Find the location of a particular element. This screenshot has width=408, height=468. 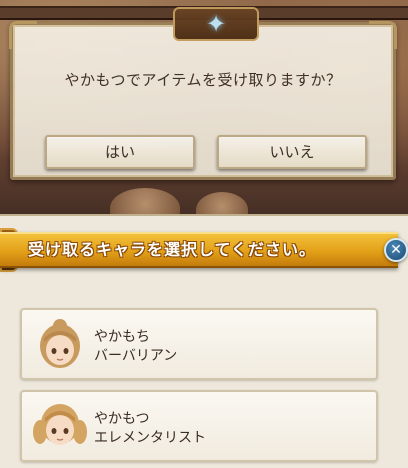

character-card: やかもつ エレメンタリスト is located at coordinates (199, 426).